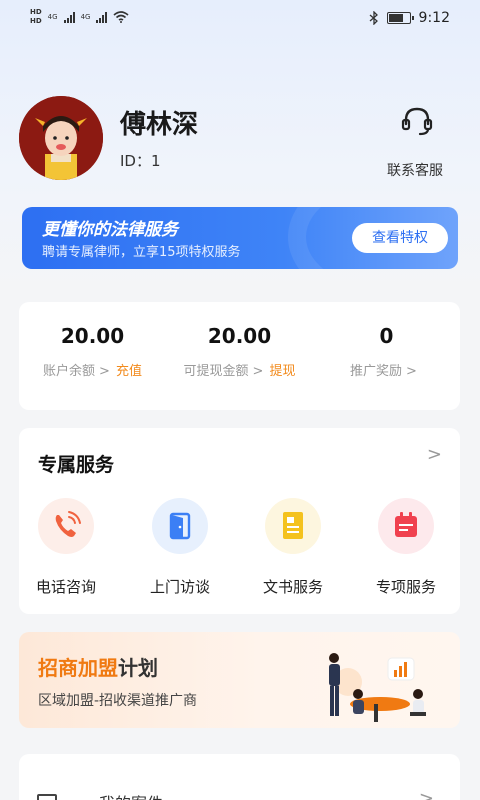  I want to click on bluetooth-icon, so click(373, 18).